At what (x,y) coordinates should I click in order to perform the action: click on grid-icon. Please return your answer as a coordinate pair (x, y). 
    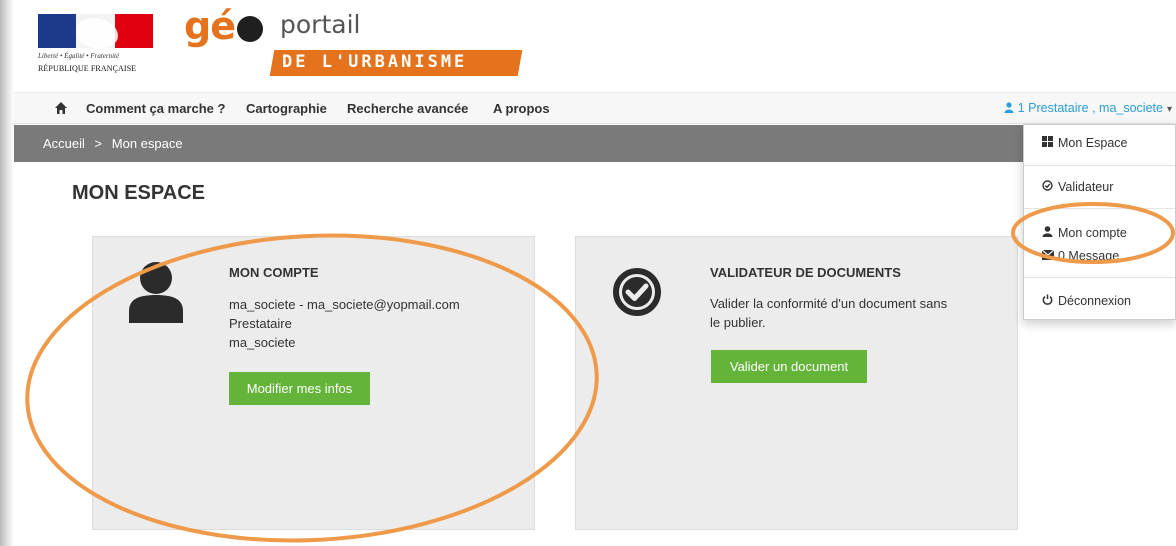
    Looking at the image, I should click on (1048, 143).